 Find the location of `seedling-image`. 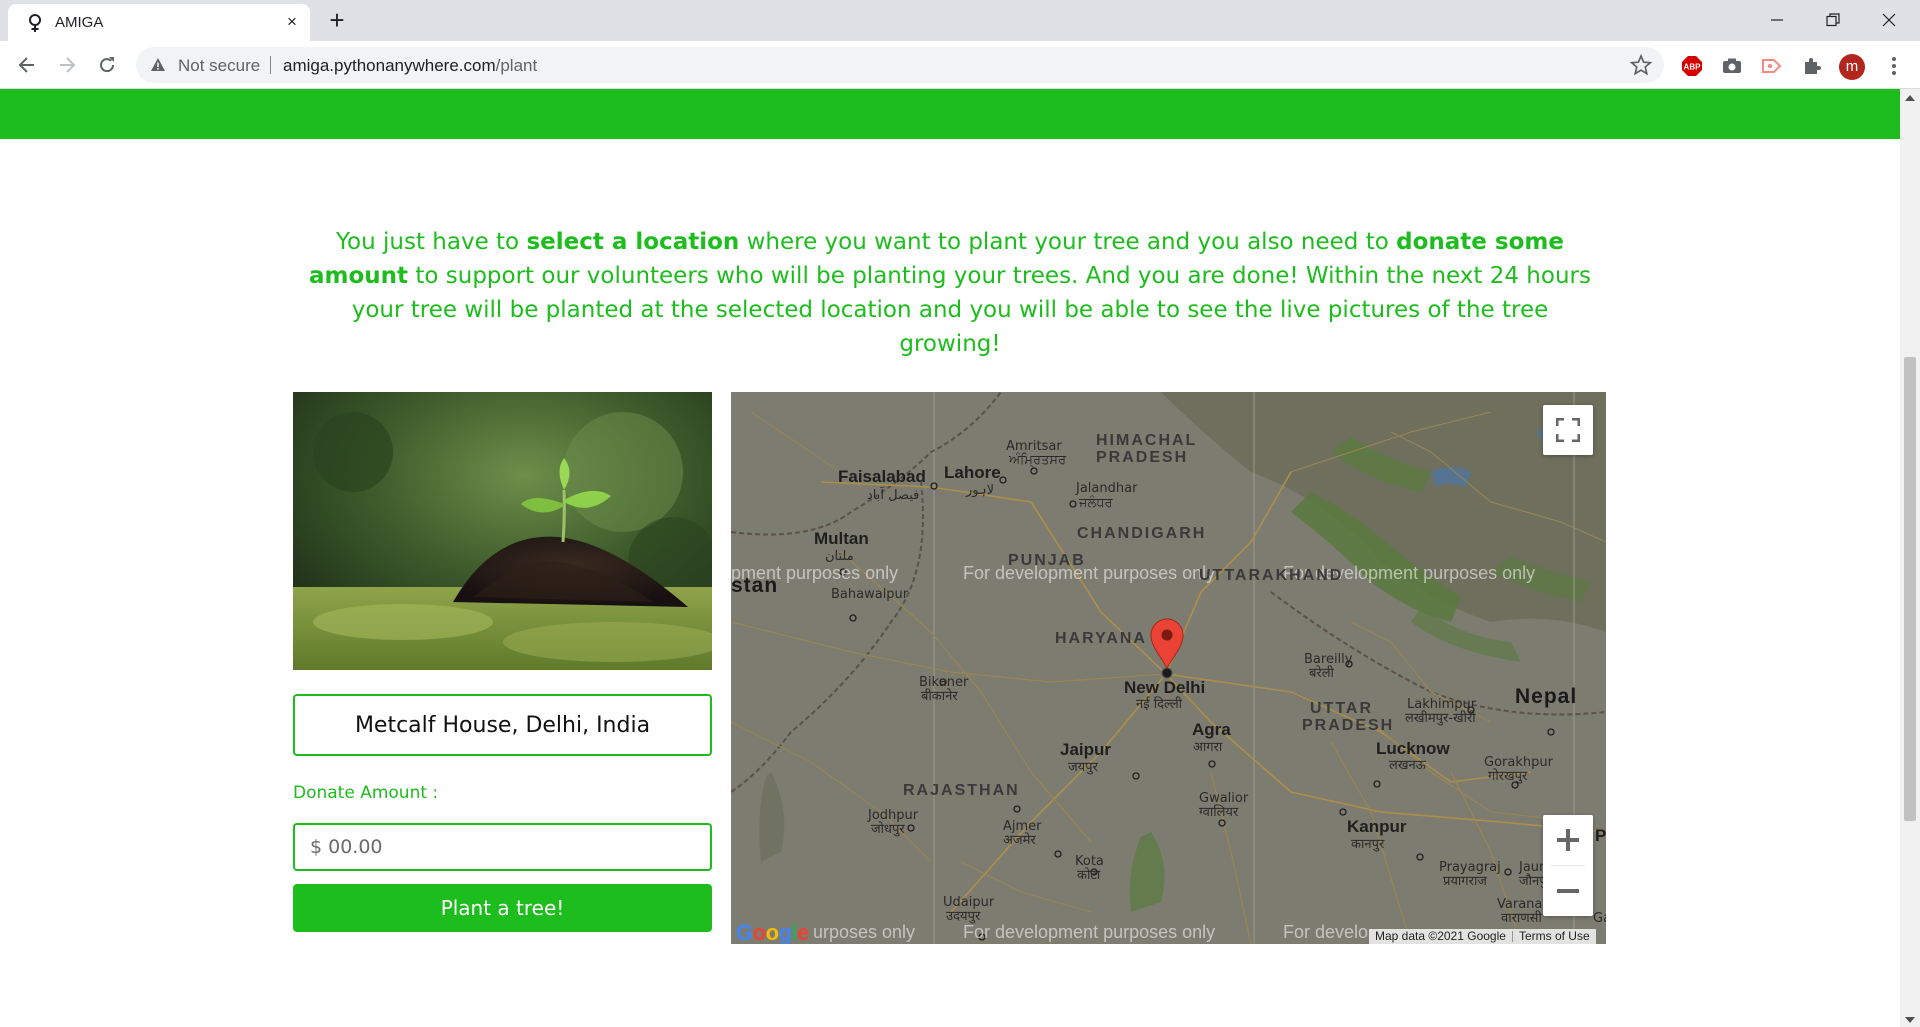

seedling-image is located at coordinates (502, 531).